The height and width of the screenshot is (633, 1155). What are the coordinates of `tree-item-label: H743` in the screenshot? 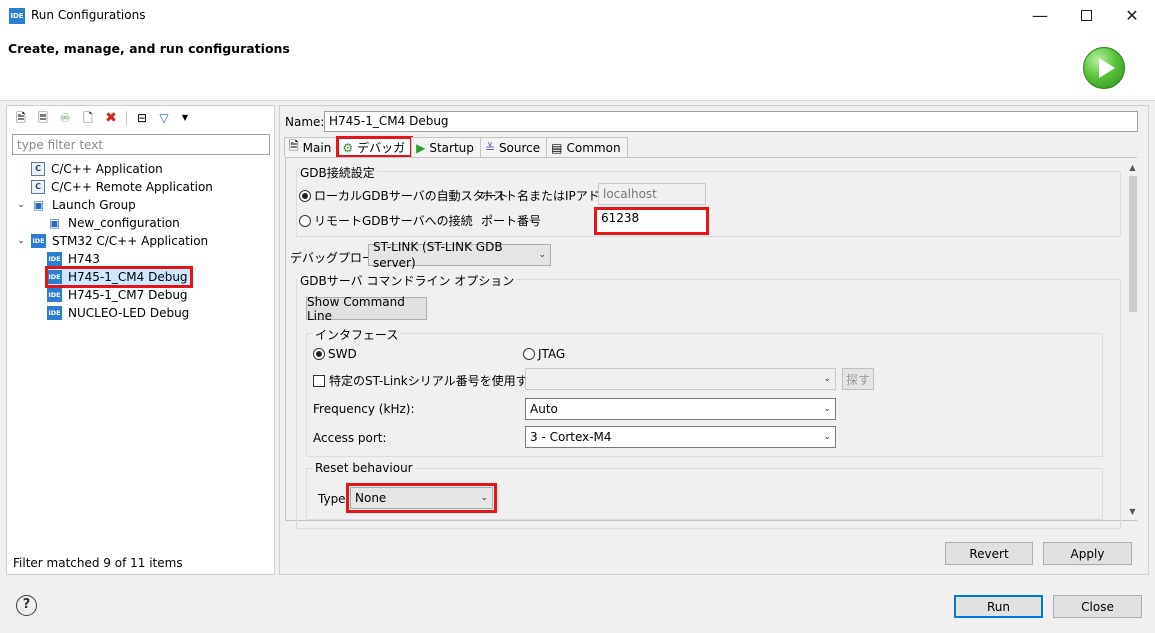 It's located at (84, 259).